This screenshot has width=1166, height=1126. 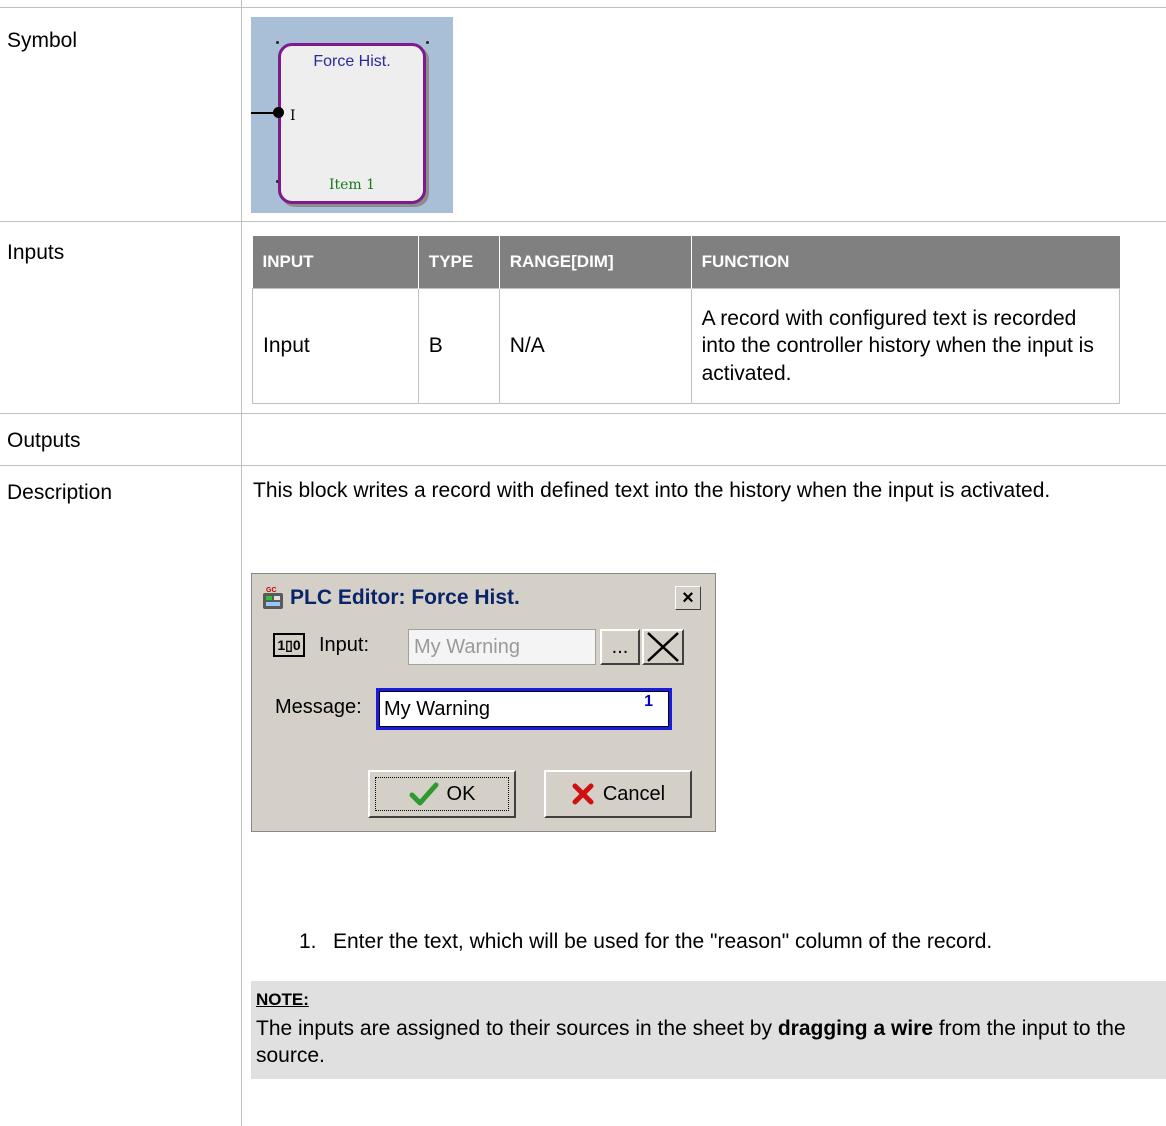 What do you see at coordinates (273, 598) in the screenshot?
I see `plc-editor-app-icon: GC` at bounding box center [273, 598].